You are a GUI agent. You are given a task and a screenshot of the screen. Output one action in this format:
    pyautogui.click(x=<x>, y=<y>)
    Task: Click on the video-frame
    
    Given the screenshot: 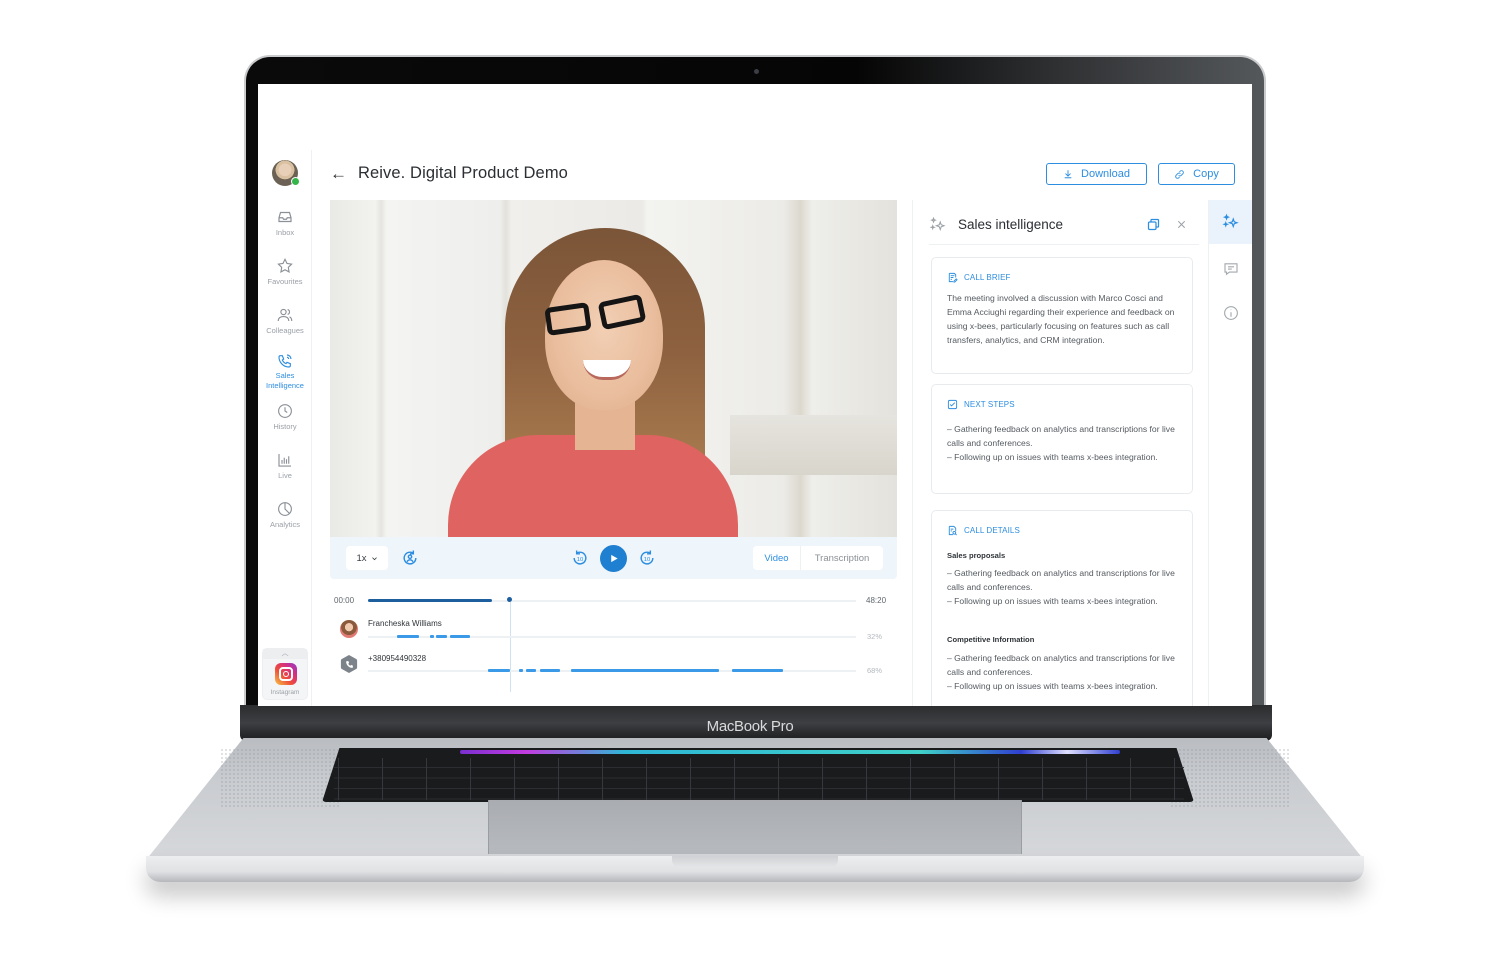 What is the action you would take?
    pyautogui.click(x=613, y=368)
    